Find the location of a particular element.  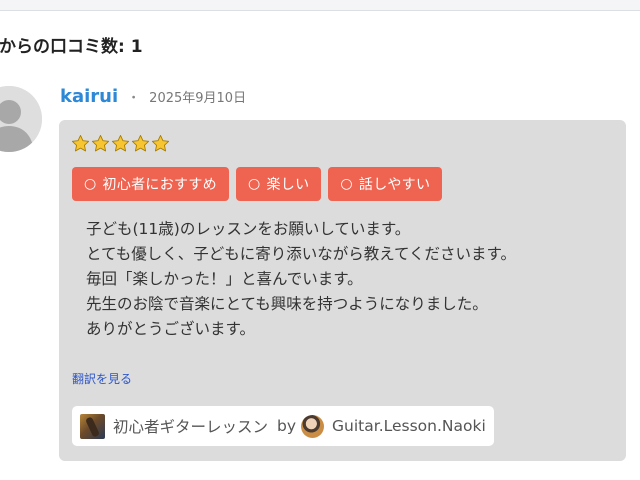

review-date: 2025年9月10日 is located at coordinates (198, 98).